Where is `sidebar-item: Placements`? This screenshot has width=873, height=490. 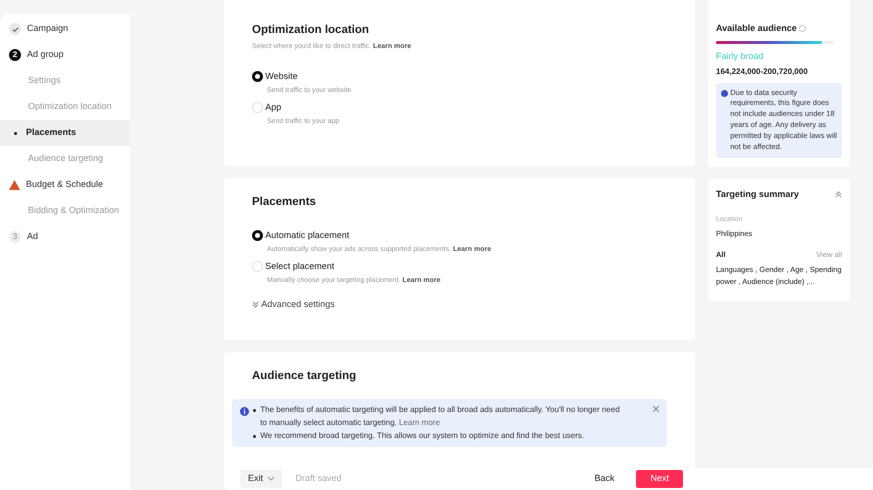 sidebar-item: Placements is located at coordinates (65, 133).